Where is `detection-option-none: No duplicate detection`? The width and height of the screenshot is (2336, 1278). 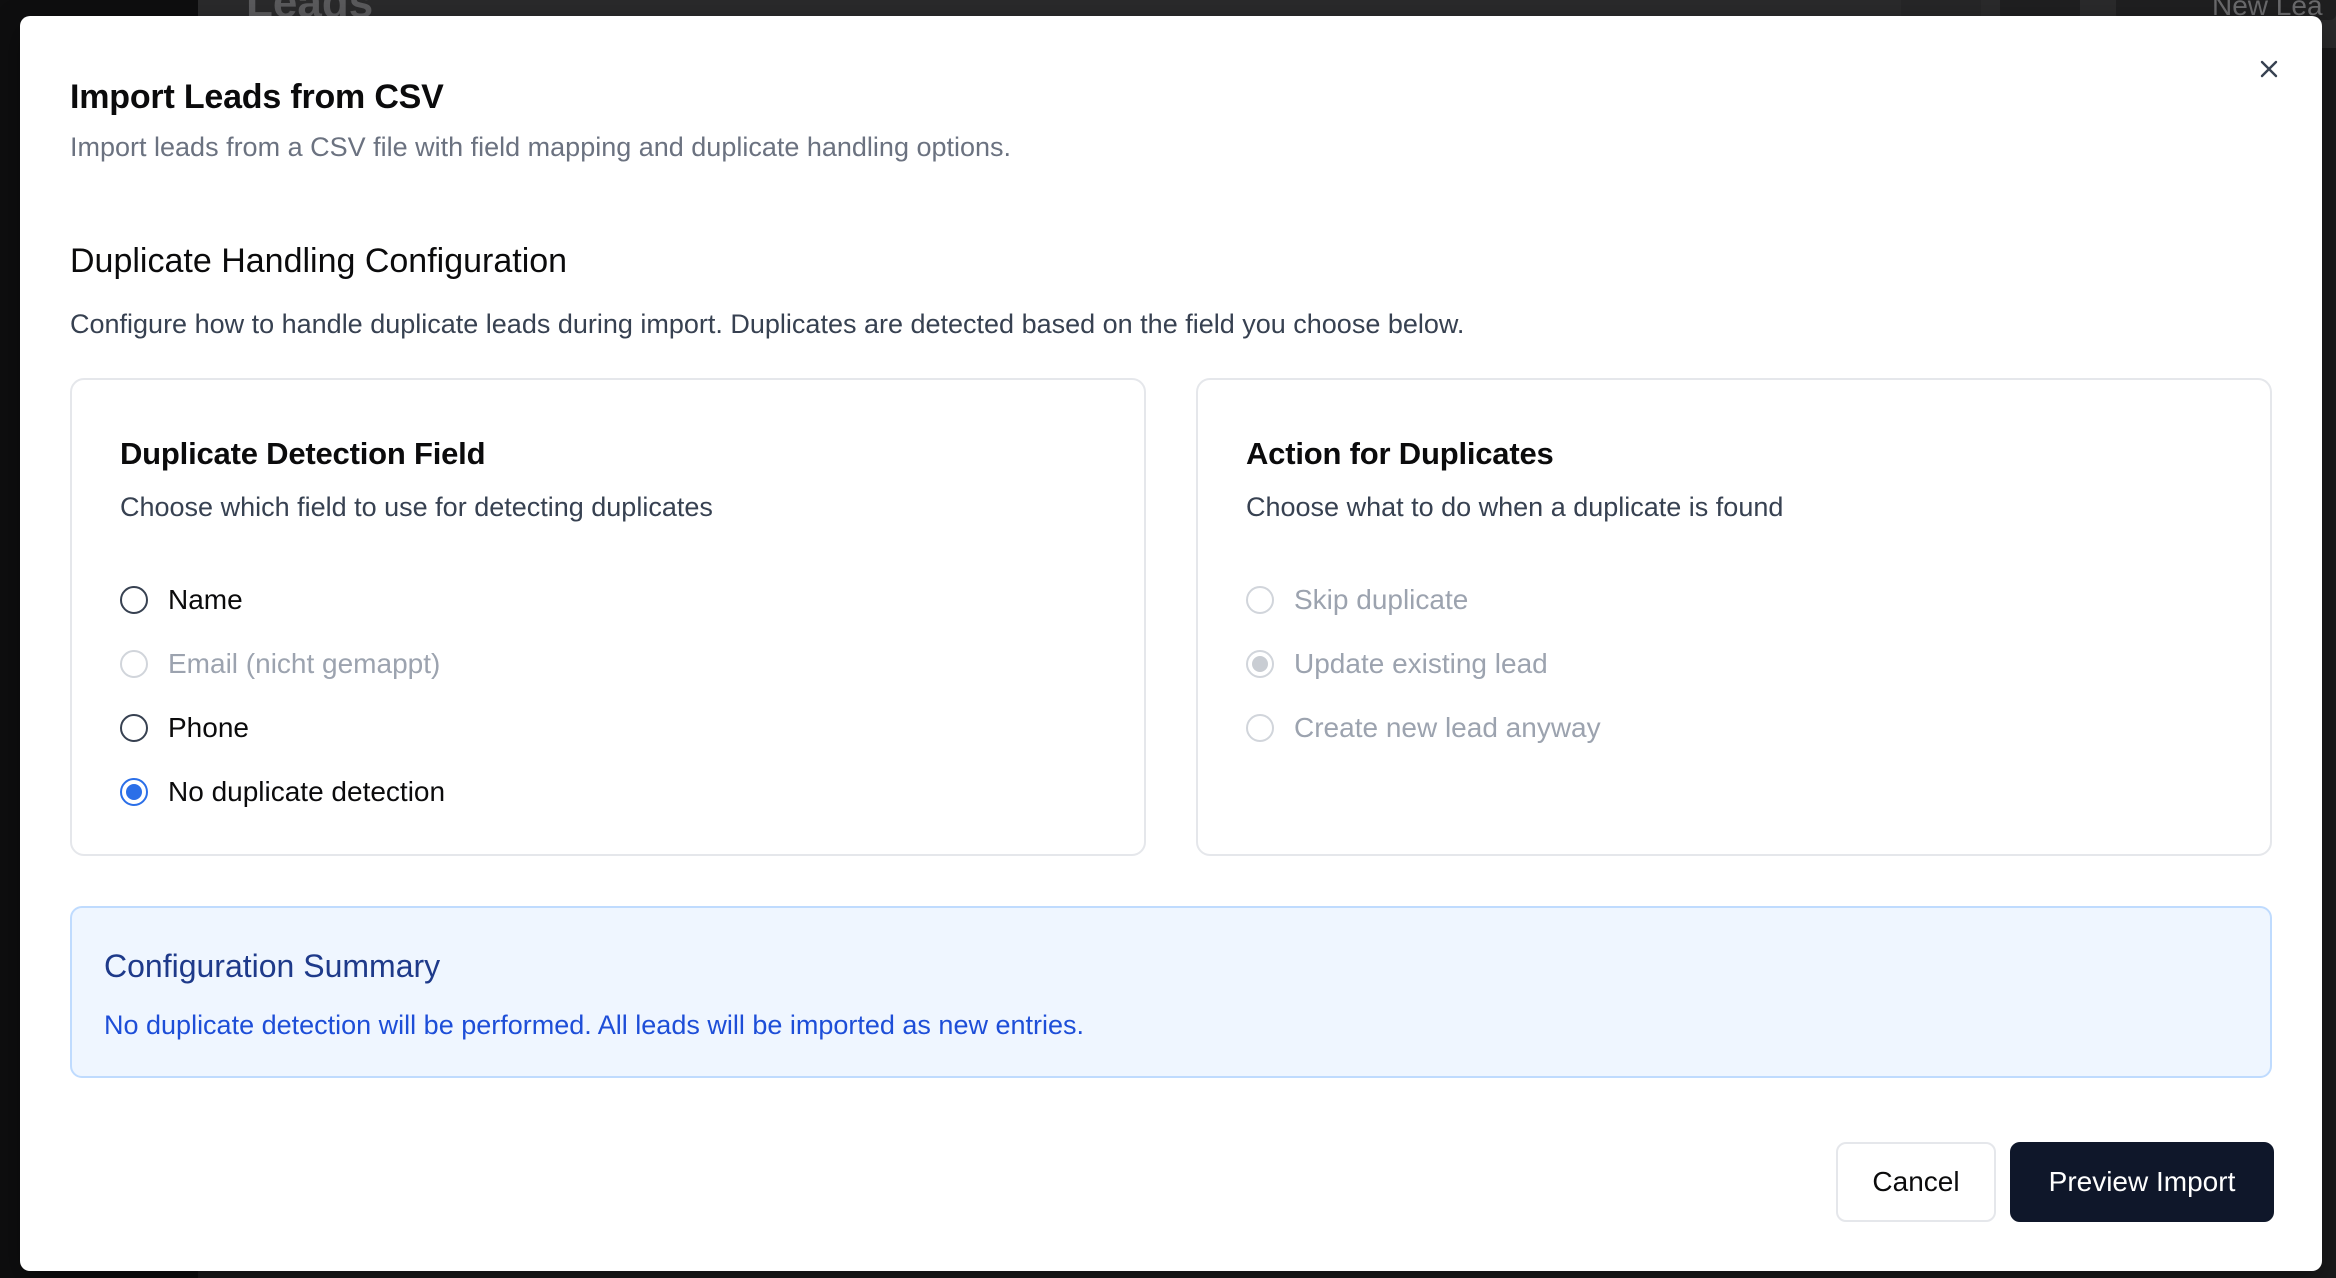 detection-option-none: No duplicate detection is located at coordinates (282, 792).